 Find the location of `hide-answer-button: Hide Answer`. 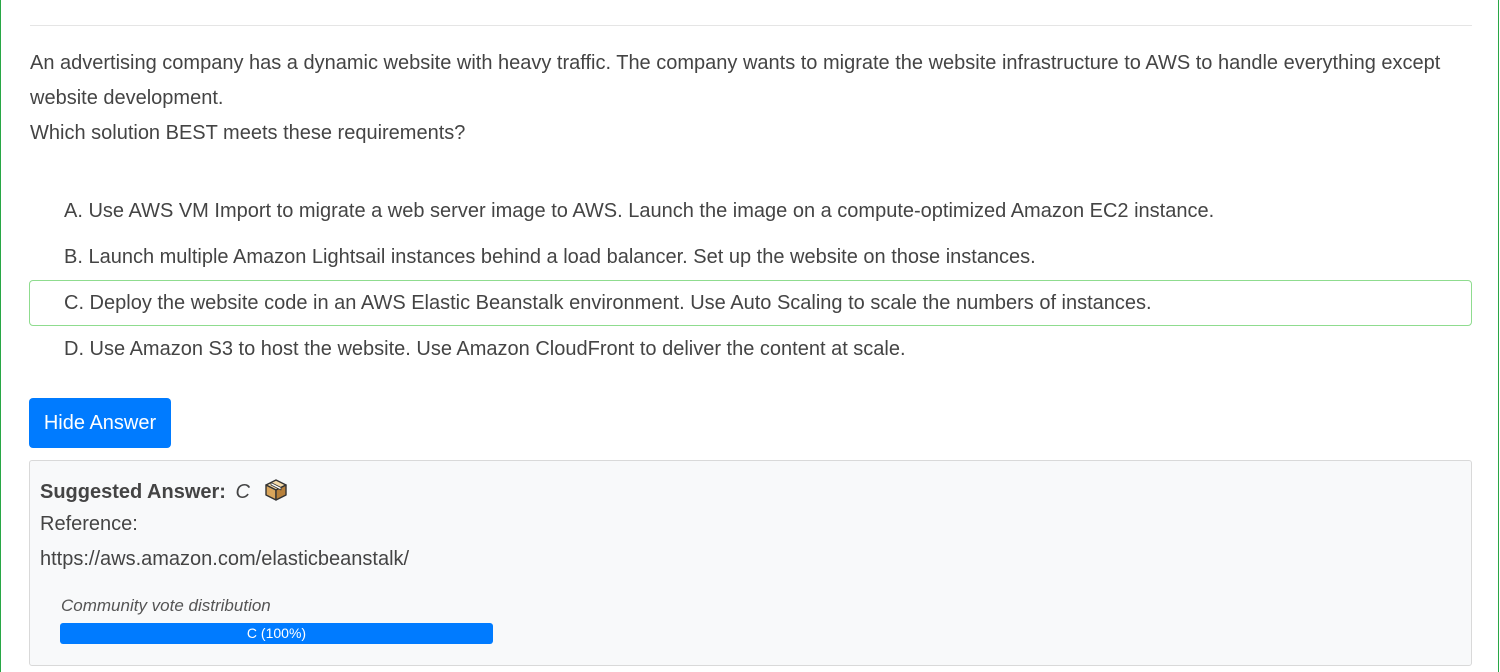

hide-answer-button: Hide Answer is located at coordinates (100, 423).